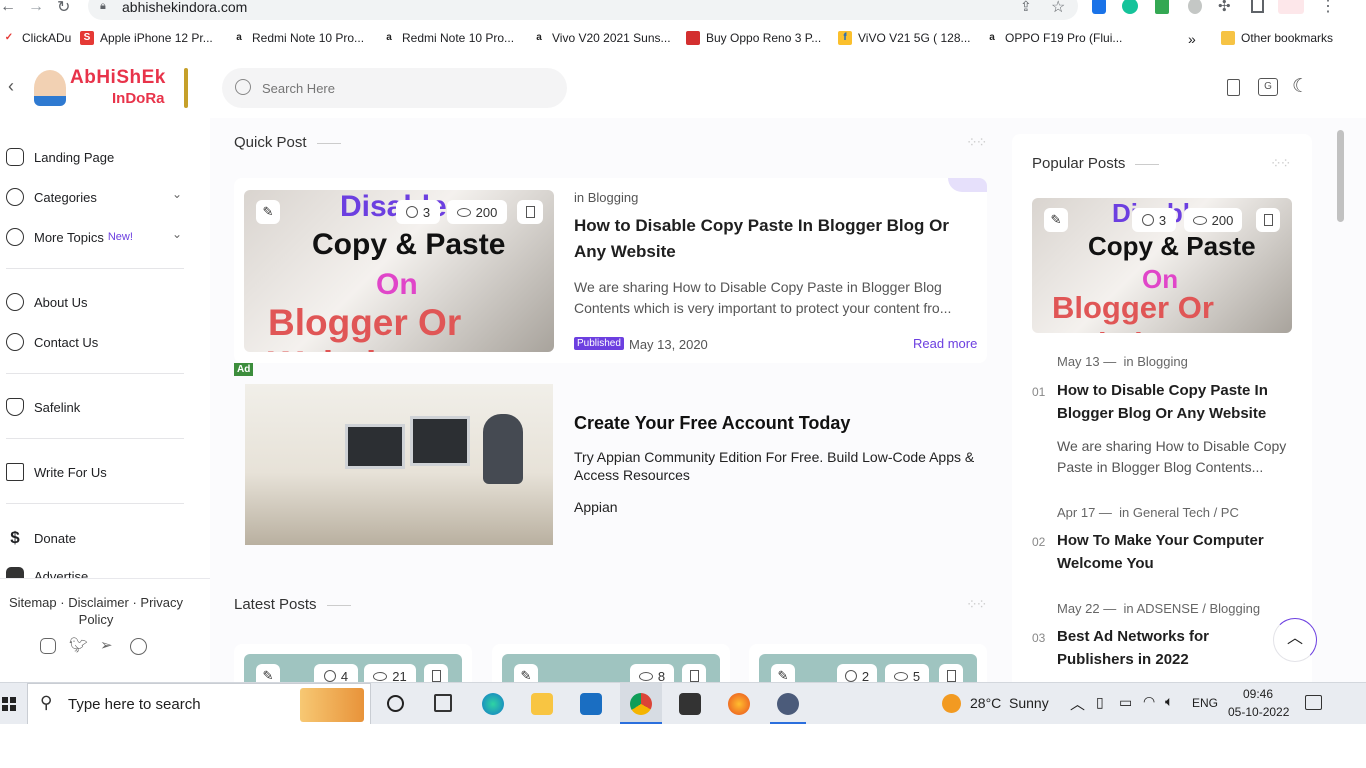  I want to click on address-bar: 🔒︎ abhishekindora.com, so click(583, 10).